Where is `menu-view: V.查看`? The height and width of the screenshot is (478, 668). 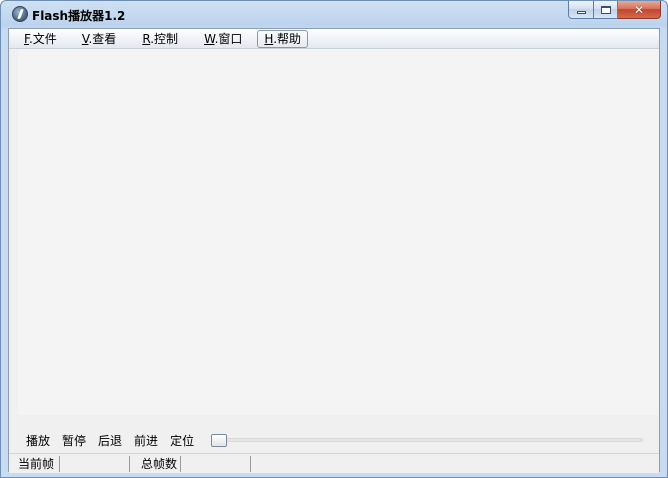
menu-view: V.查看 is located at coordinates (99, 39).